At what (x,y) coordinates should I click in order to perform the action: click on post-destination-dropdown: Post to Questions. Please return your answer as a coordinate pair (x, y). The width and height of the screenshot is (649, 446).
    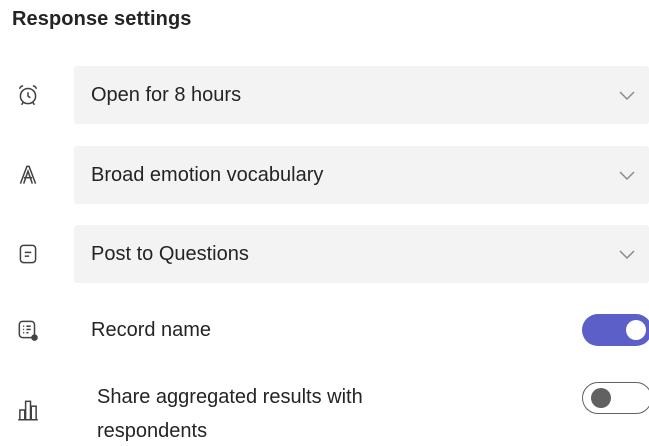
    Looking at the image, I should click on (361, 254).